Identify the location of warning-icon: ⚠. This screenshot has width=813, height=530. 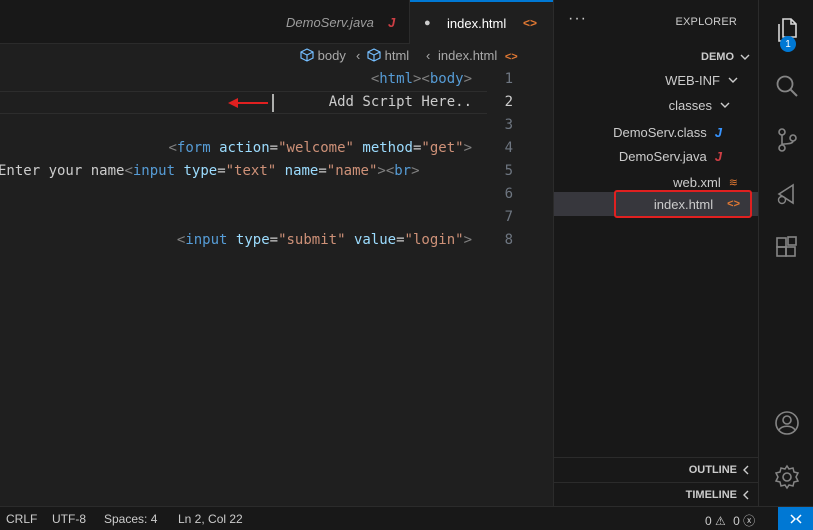
(720, 521).